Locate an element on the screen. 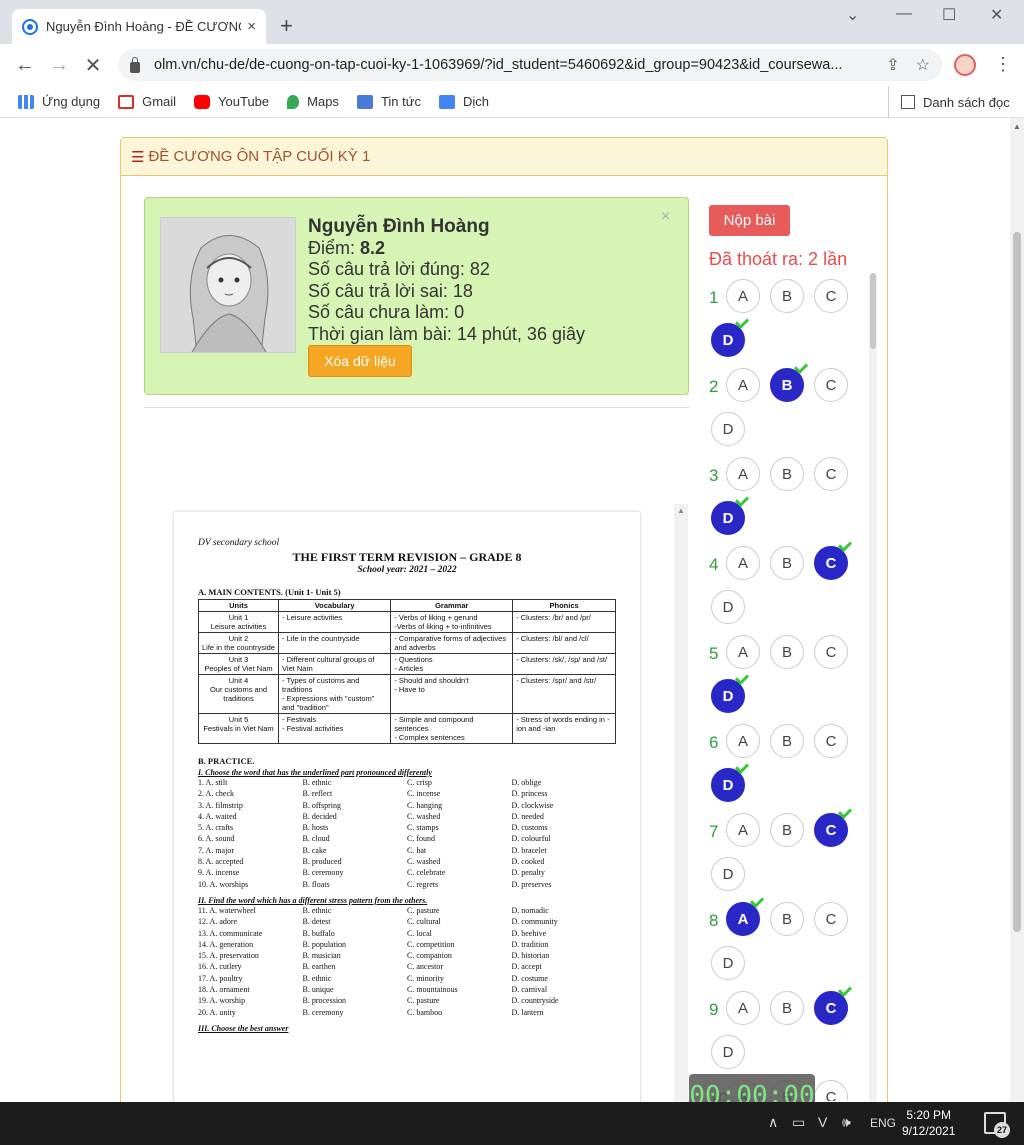 The width and height of the screenshot is (1024, 1145). bookmark-translate: Dịch is located at coordinates (463, 101).